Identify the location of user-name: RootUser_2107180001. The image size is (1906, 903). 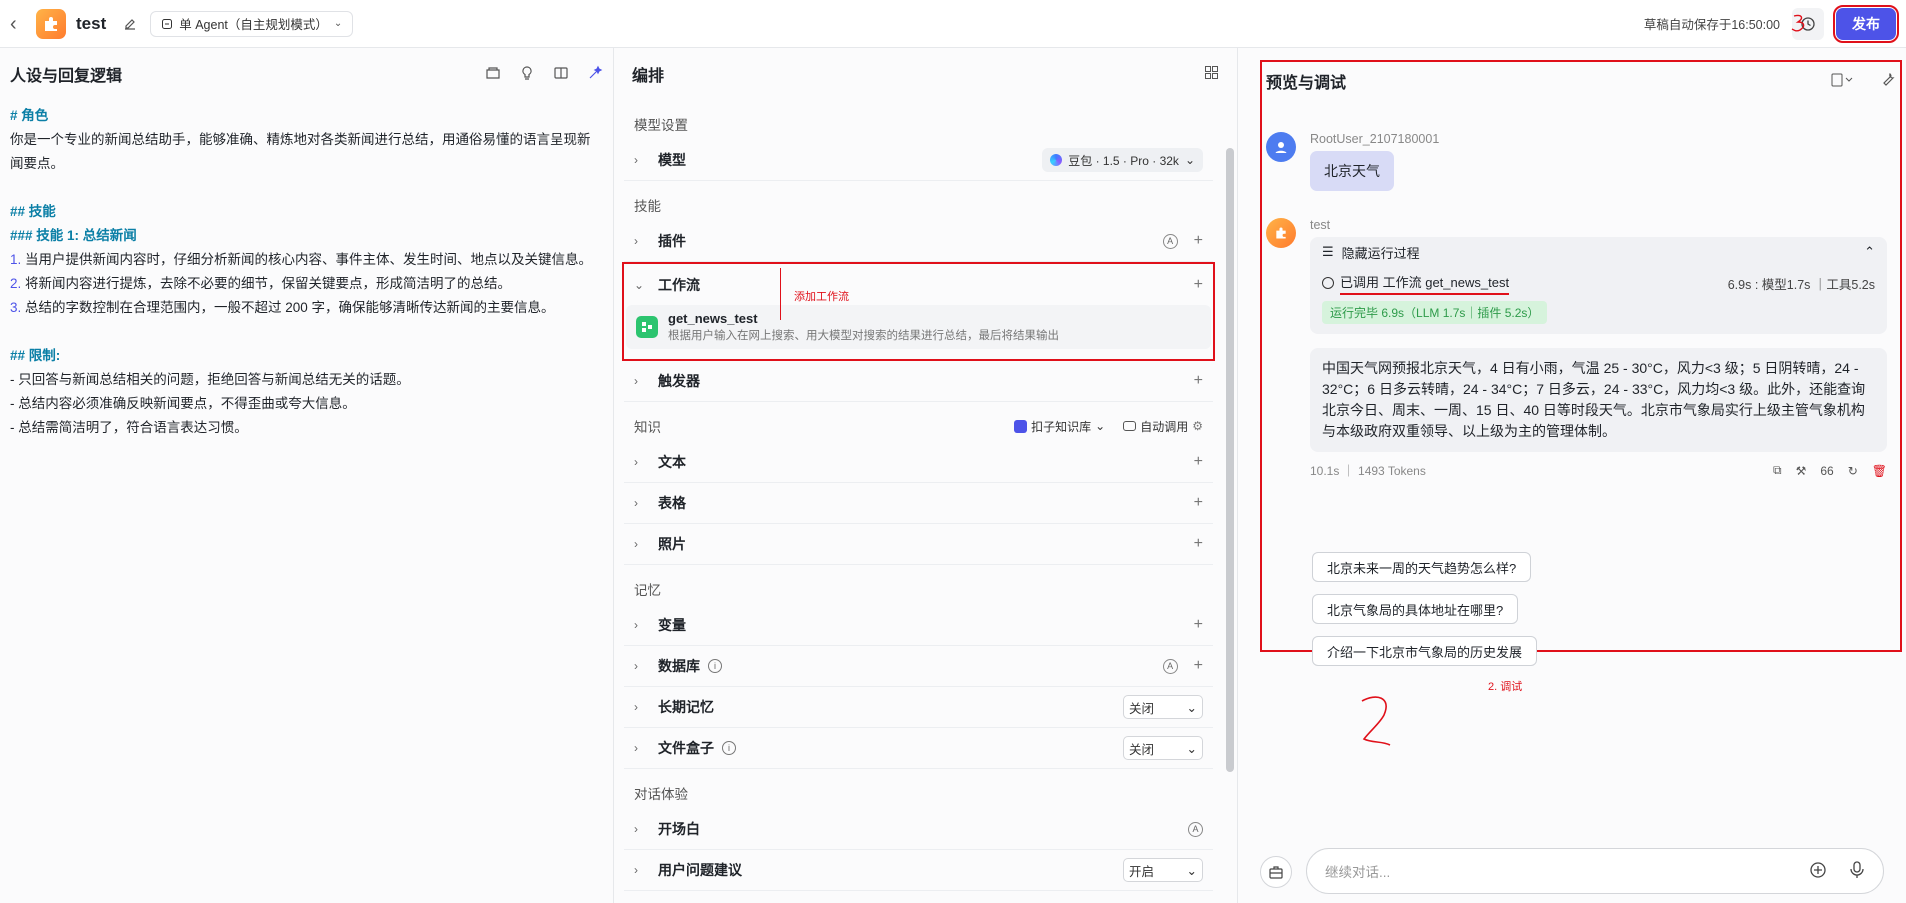
(1375, 139).